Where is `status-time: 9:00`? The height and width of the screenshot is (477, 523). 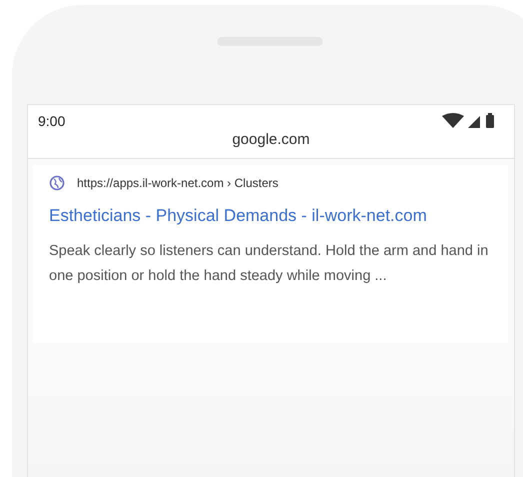
status-time: 9:00 is located at coordinates (52, 121).